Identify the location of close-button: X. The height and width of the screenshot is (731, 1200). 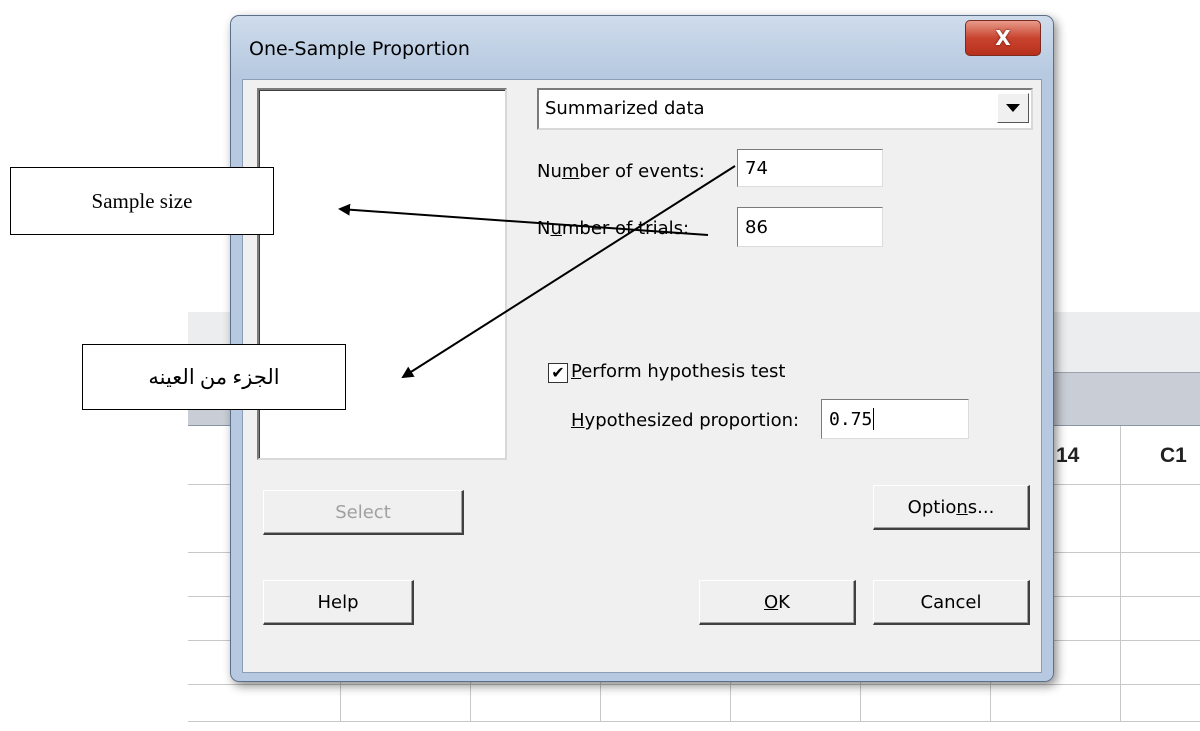
(1003, 38).